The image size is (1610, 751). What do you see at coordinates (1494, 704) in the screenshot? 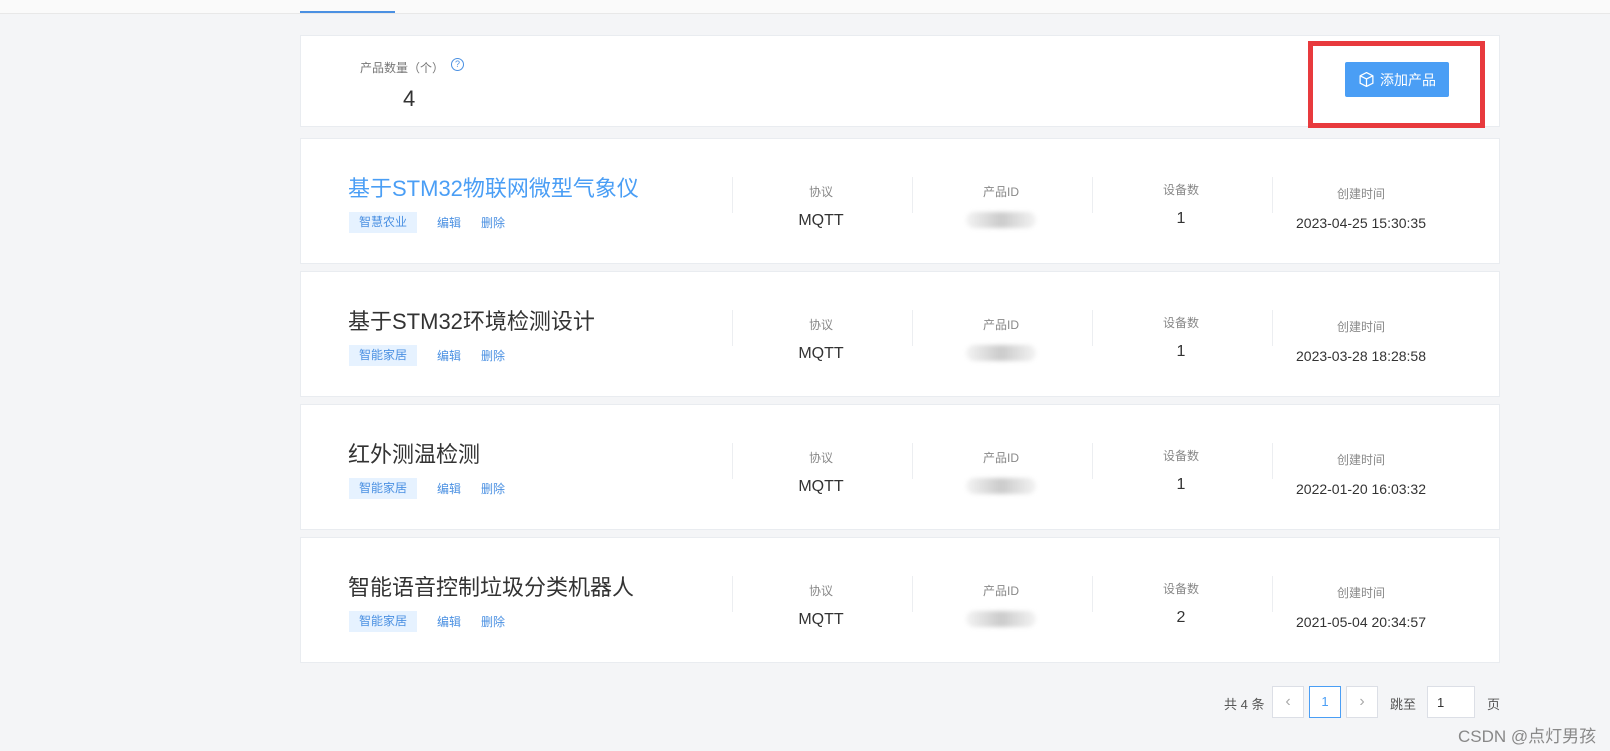
I see `page-unit-label: 页` at bounding box center [1494, 704].